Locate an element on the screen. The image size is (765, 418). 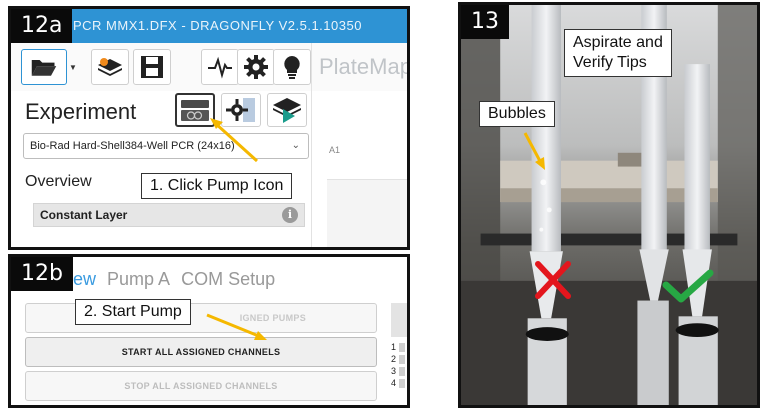
channel-list: 1 2 3 4 is located at coordinates (398, 365).